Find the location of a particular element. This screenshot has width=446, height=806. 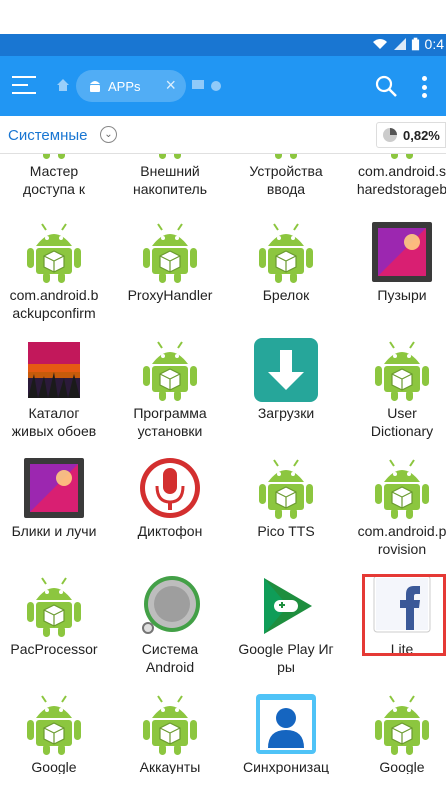

storage-pie-icon is located at coordinates (390, 135).